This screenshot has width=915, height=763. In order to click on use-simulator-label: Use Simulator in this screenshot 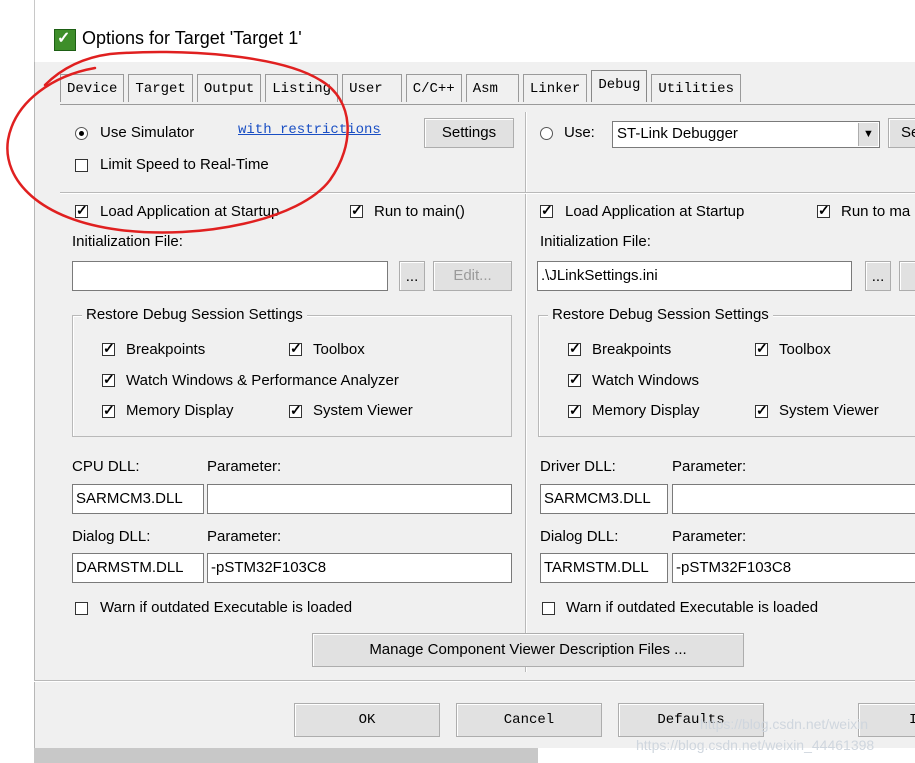, I will do `click(147, 132)`.